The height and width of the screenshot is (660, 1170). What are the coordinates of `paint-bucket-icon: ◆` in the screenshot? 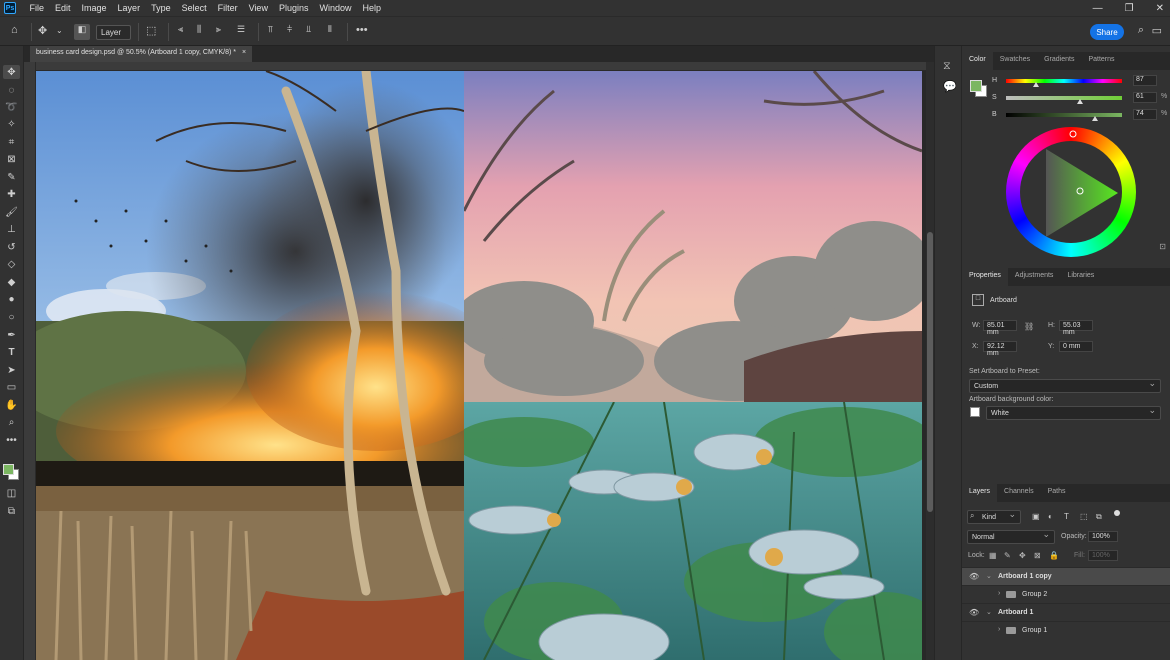 It's located at (11, 282).